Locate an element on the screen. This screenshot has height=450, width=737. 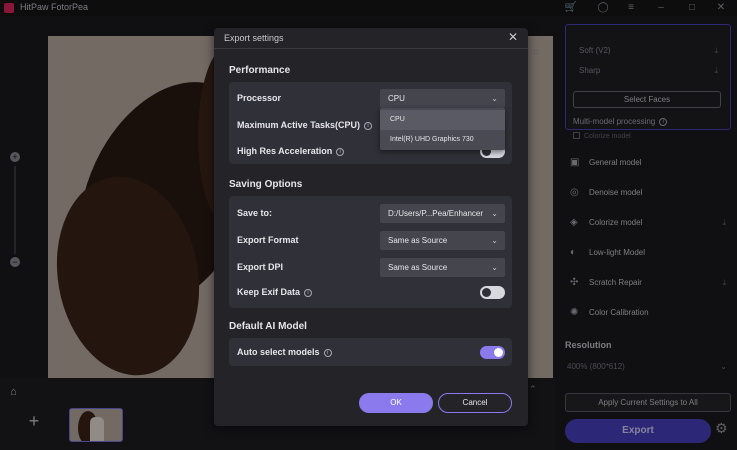
save-to-select: D:/Users/P...Pea/Enhancer ⌄ is located at coordinates (442, 213).